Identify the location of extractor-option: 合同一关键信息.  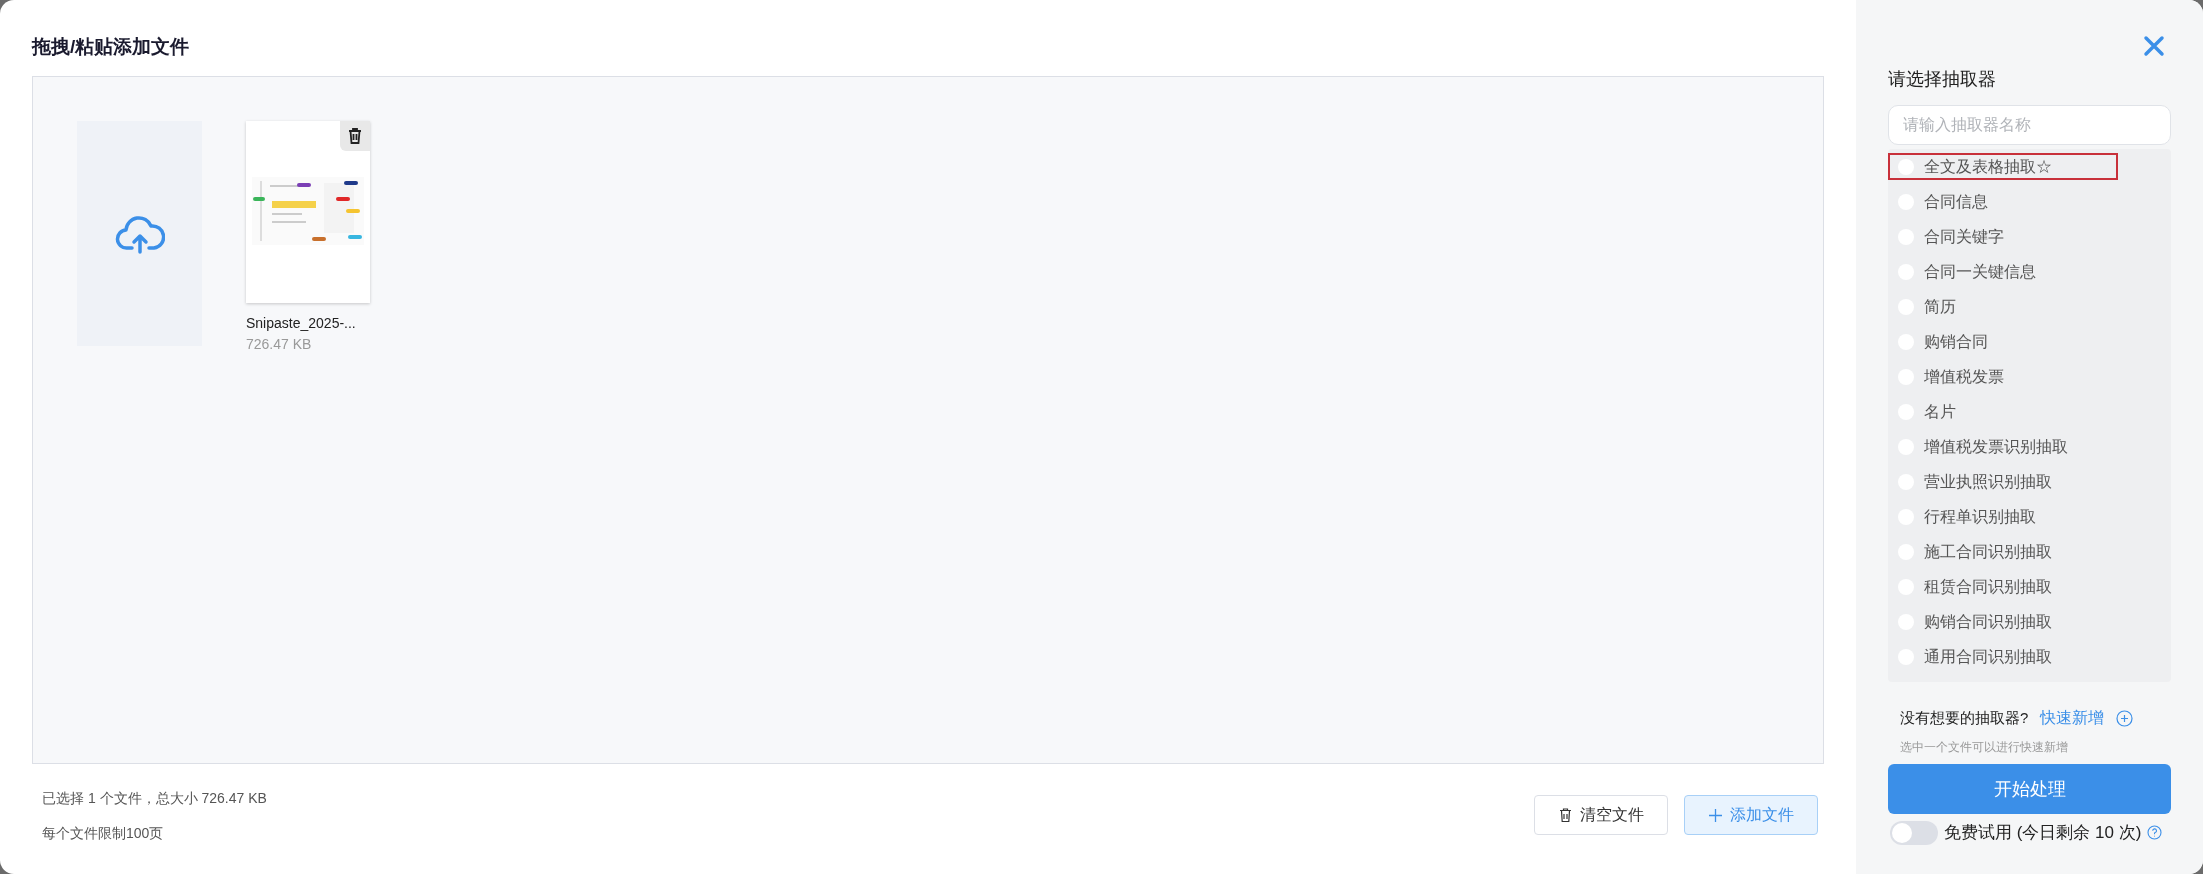
(2029, 271).